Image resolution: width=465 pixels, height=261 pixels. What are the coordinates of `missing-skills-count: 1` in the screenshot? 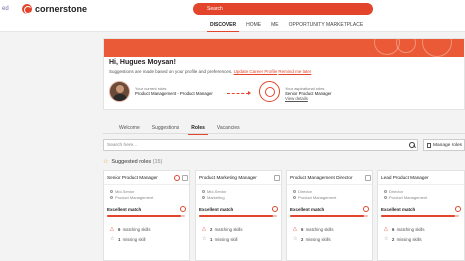 It's located at (119, 239).